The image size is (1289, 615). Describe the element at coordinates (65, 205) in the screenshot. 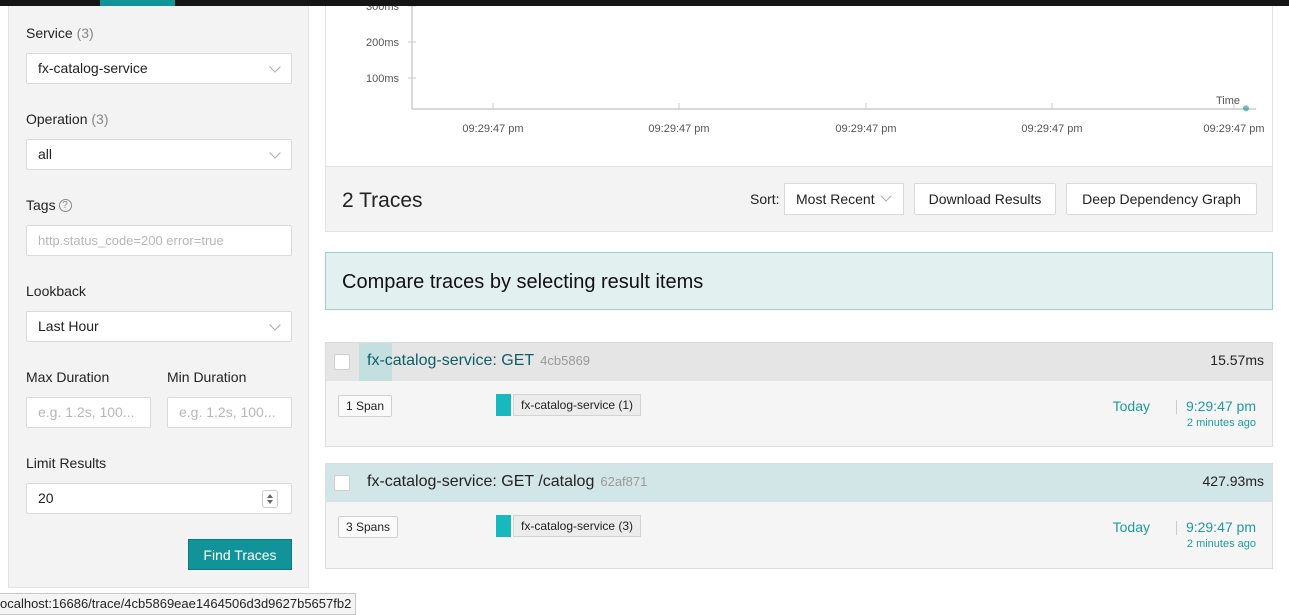

I see `help-icon: ?` at that location.